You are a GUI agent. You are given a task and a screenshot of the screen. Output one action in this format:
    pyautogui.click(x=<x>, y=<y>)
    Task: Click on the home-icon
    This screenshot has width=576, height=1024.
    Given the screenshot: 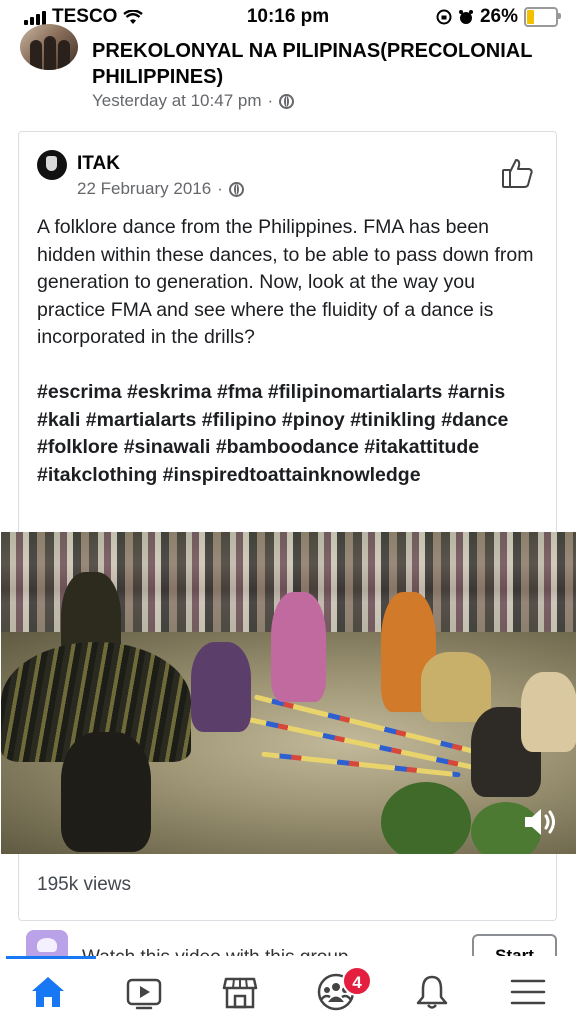 What is the action you would take?
    pyautogui.click(x=48, y=992)
    